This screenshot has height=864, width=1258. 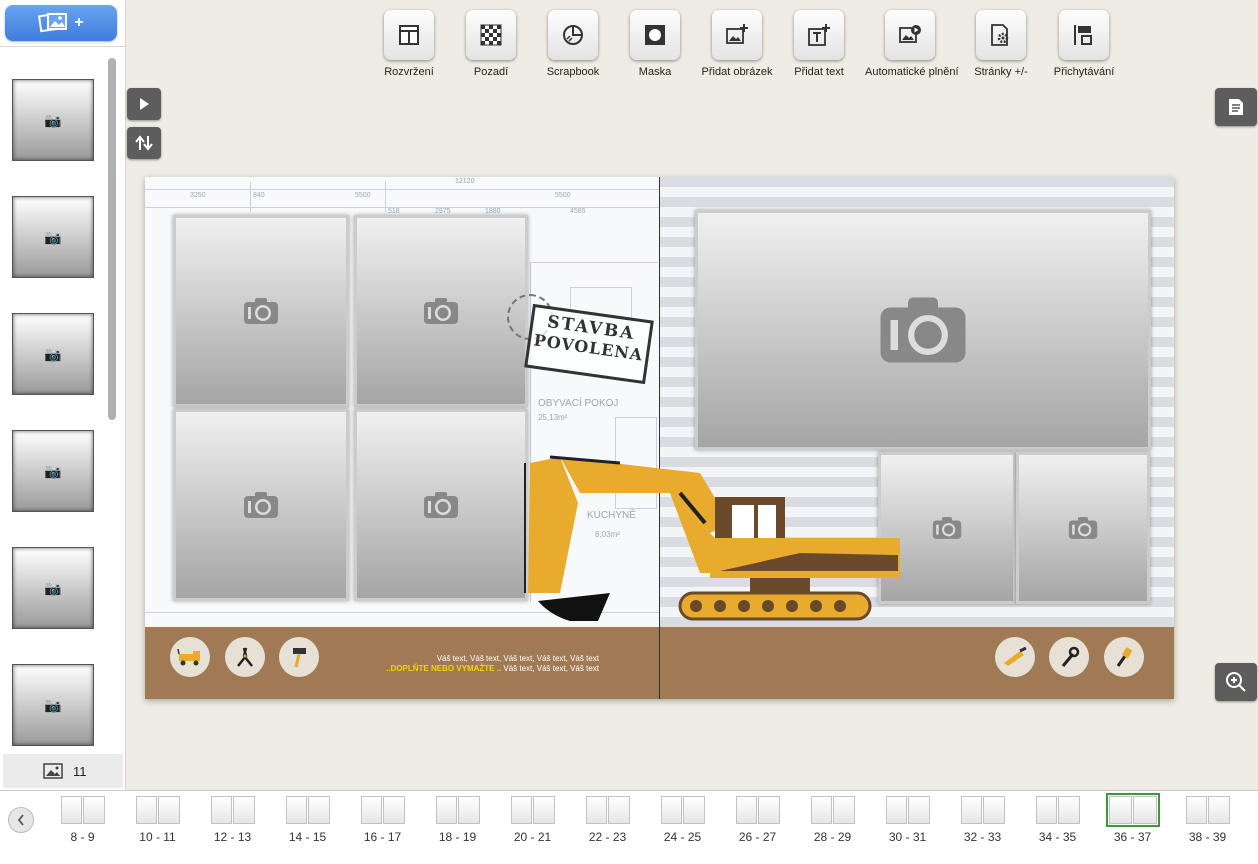 What do you see at coordinates (62, 46) in the screenshot?
I see `panel-divider` at bounding box center [62, 46].